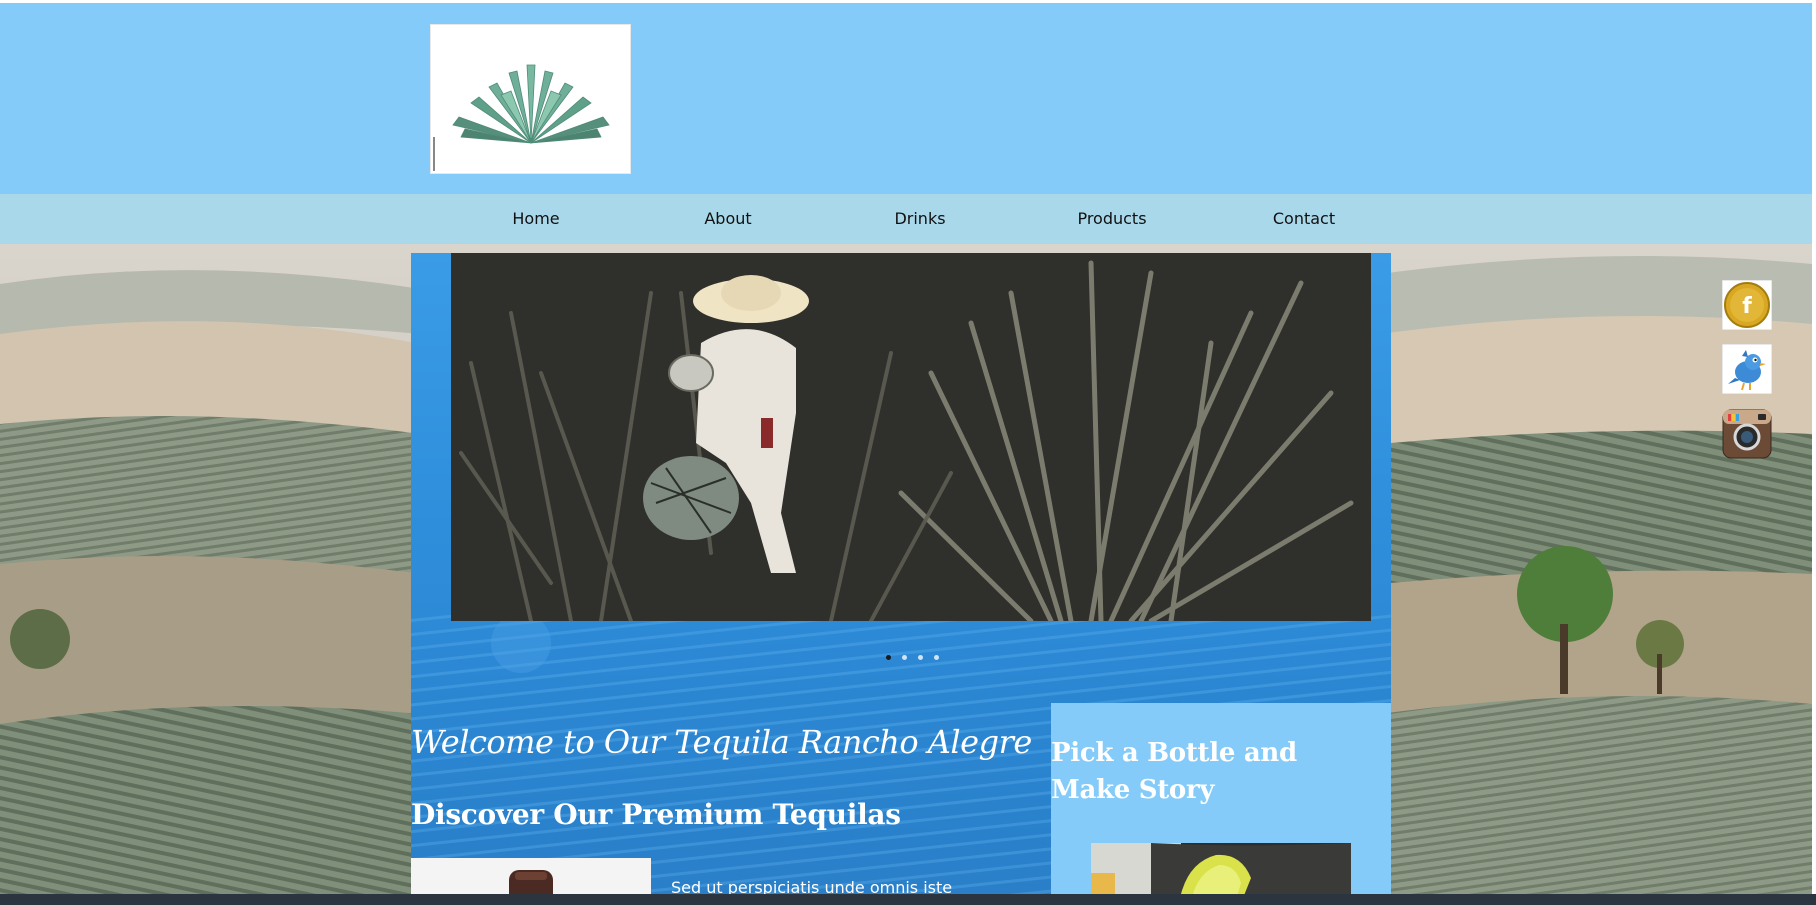 Image resolution: width=1816 pixels, height=905 pixels. I want to click on bottle-thumbnail, so click(531, 876).